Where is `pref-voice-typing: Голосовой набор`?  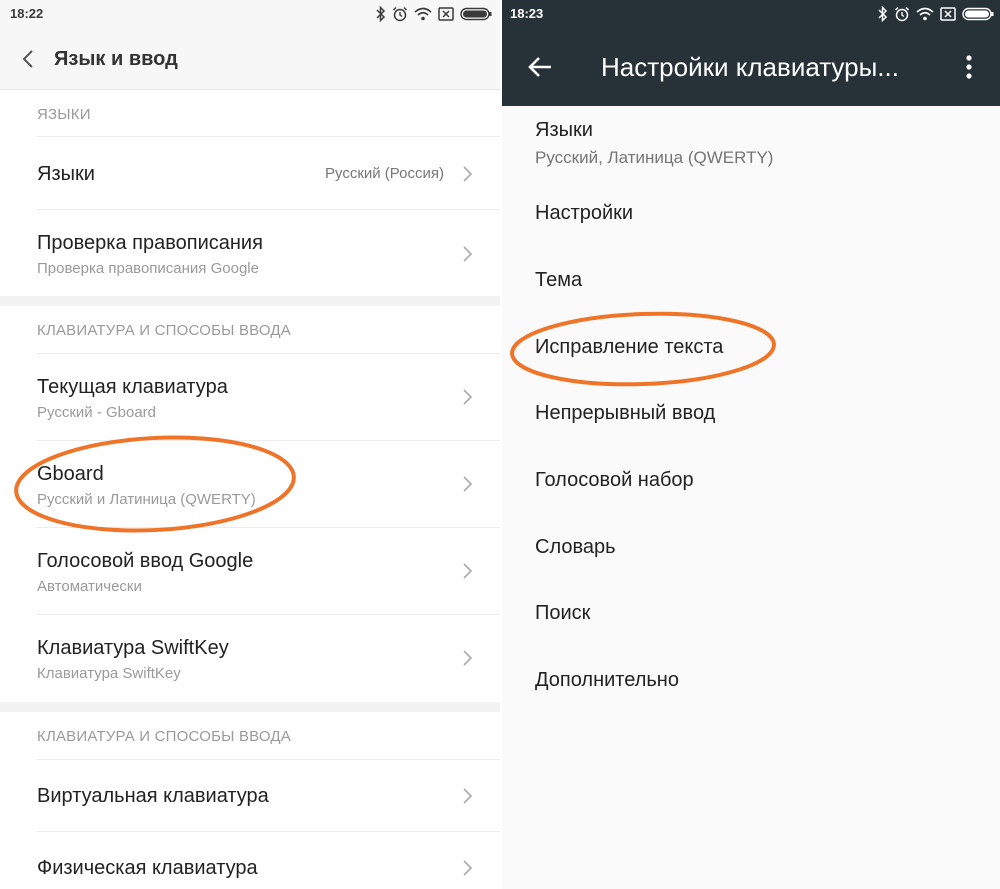
pref-voice-typing: Голосовой набор is located at coordinates (614, 480).